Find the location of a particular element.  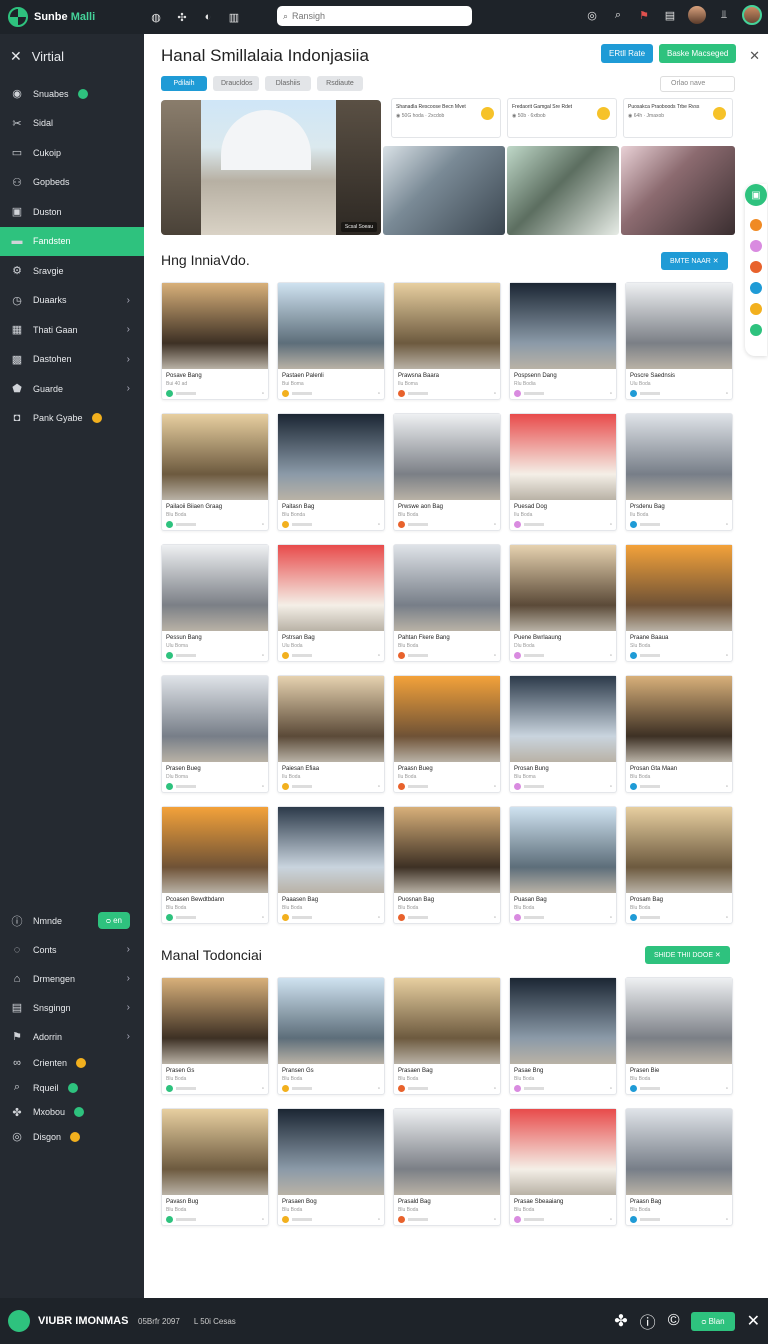

tag-icon: ✣ is located at coordinates (182, 17).